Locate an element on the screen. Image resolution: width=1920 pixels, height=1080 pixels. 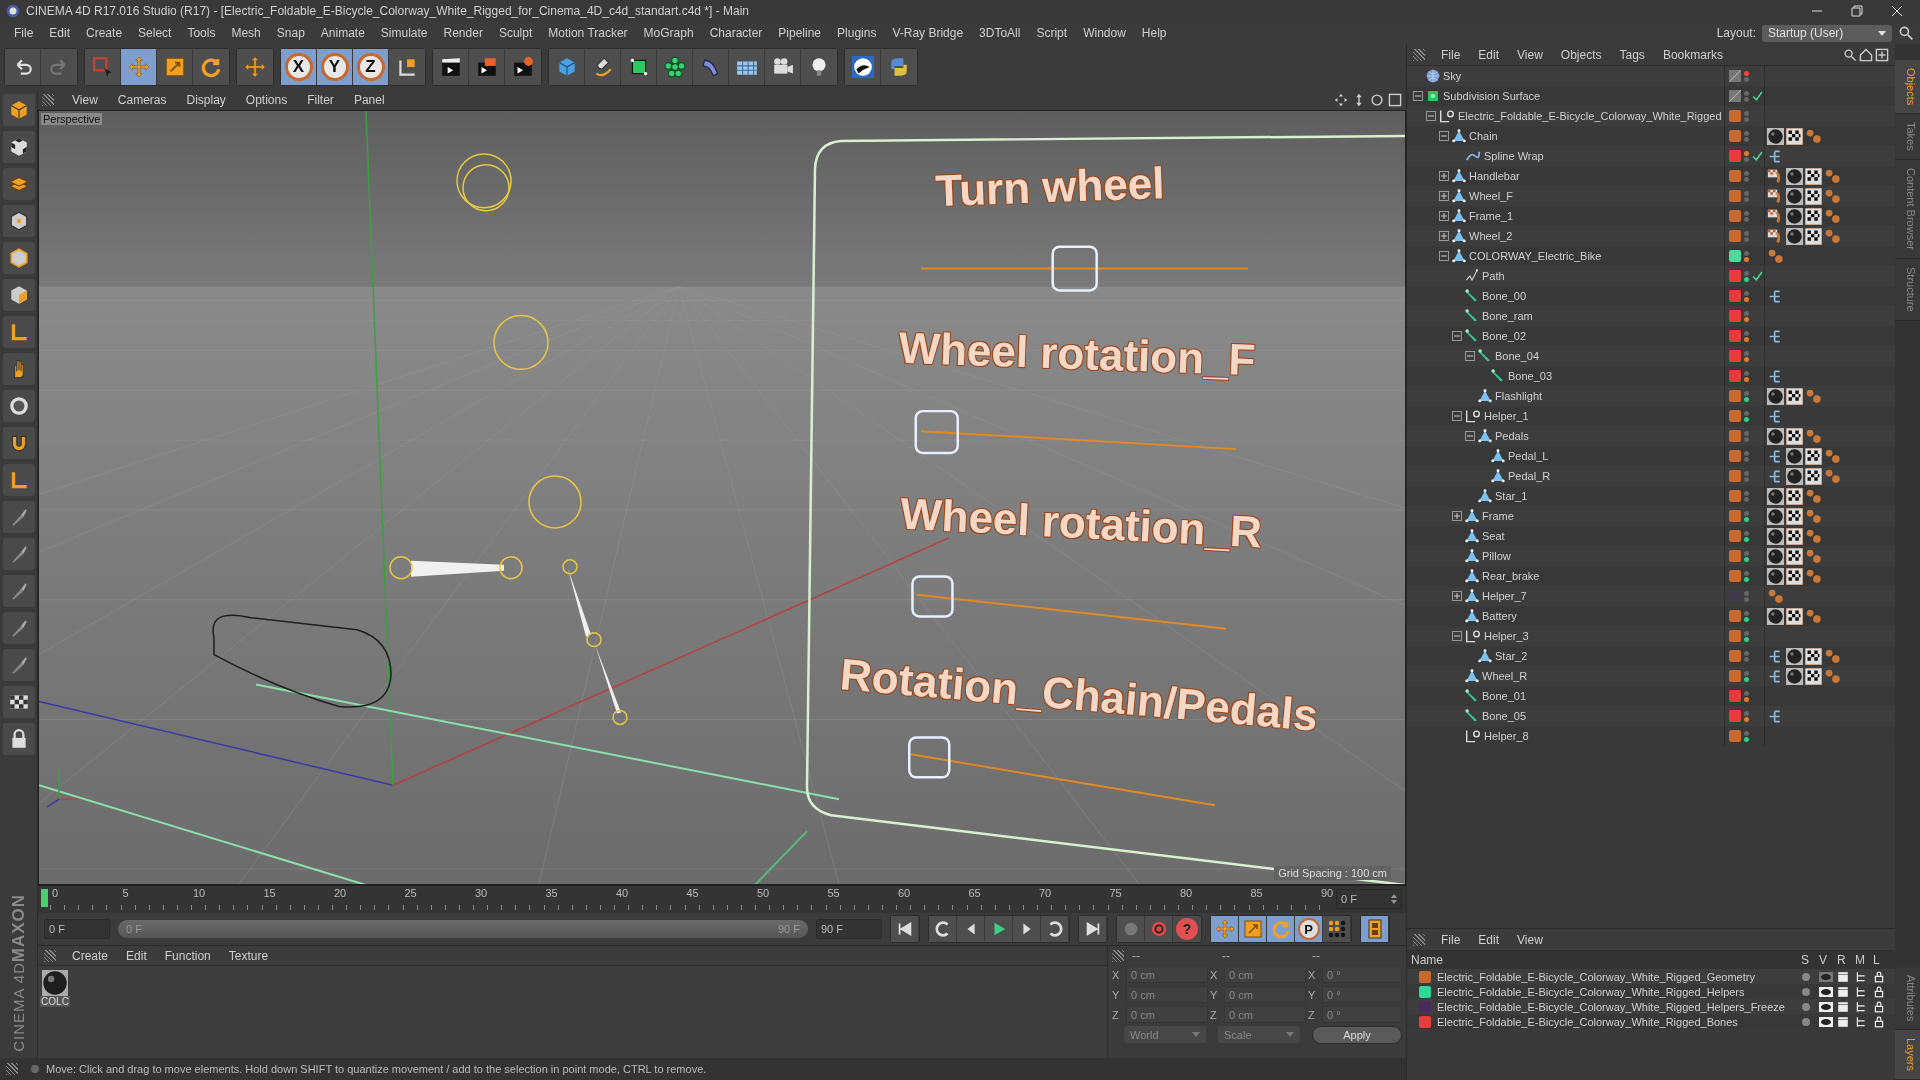
object-name: Bone_04 is located at coordinates (1517, 356).